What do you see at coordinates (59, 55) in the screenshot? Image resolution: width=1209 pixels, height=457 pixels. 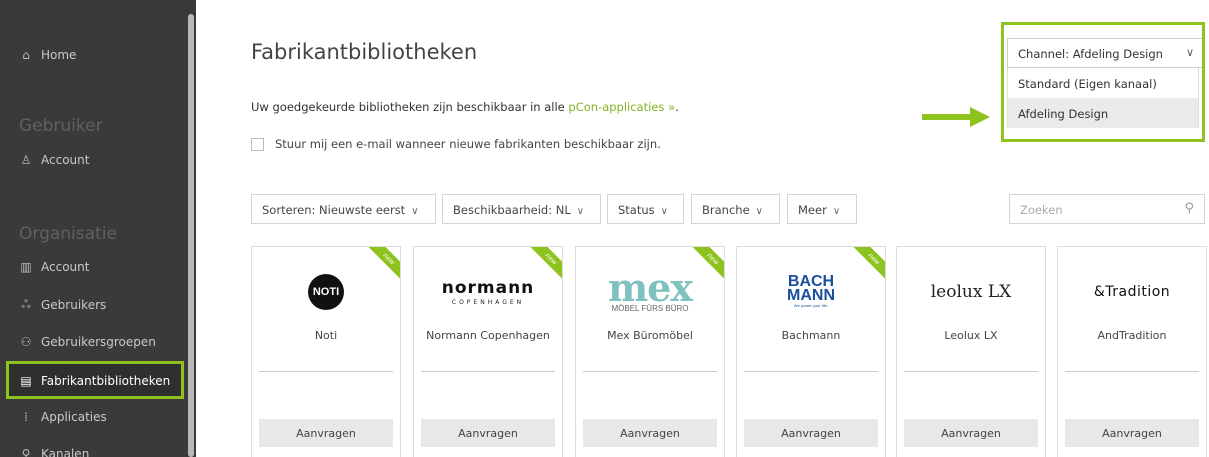 I see `sidebar-item-label: Home` at bounding box center [59, 55].